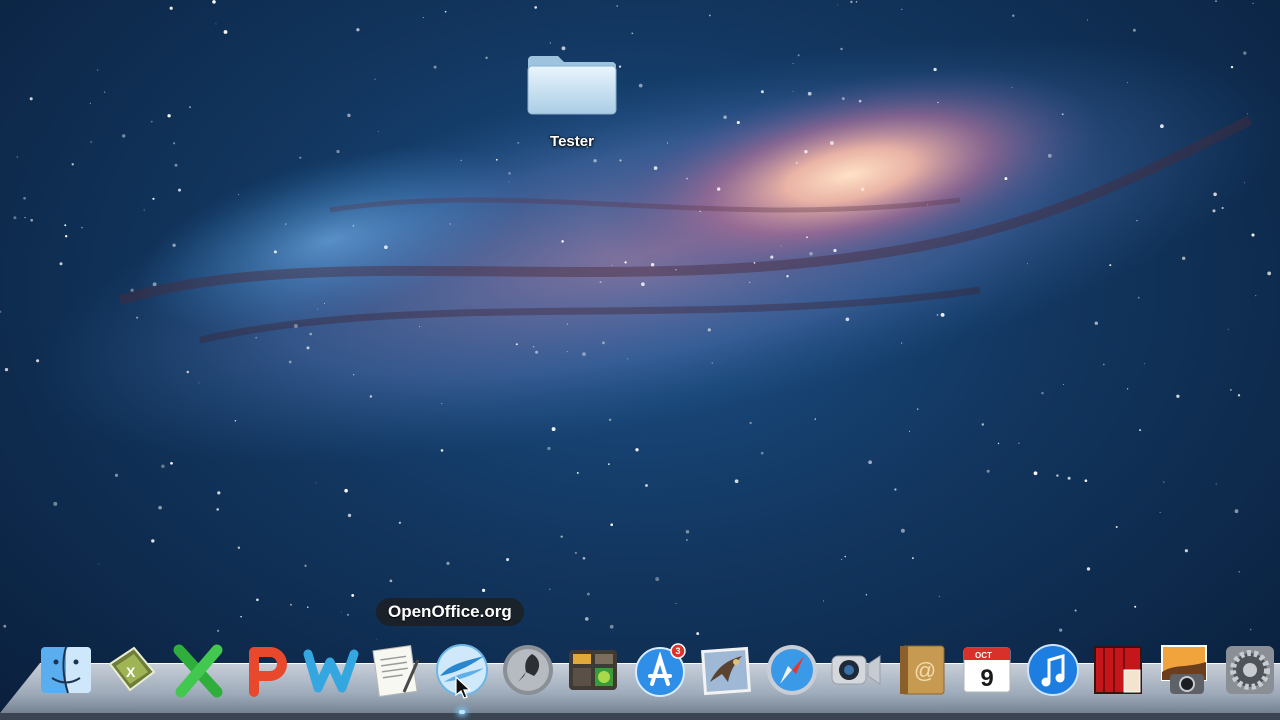  I want to click on safari-icon, so click(792, 670).